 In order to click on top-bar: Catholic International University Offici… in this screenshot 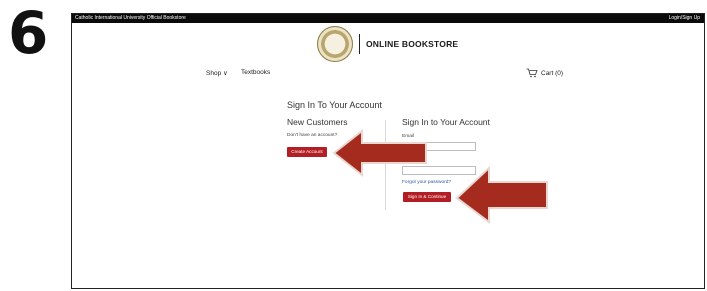, I will do `click(388, 18)`.